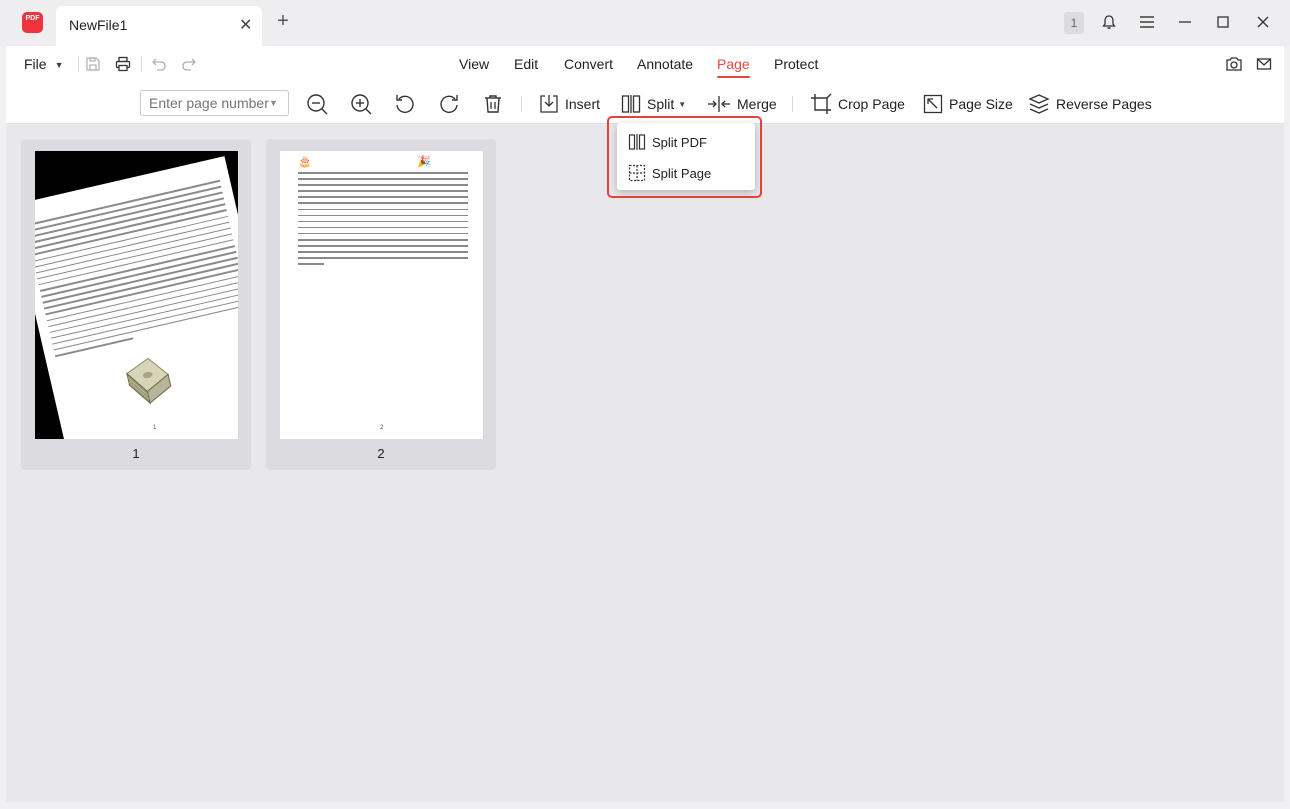 This screenshot has height=809, width=1290. Describe the element at coordinates (424, 162) in the screenshot. I see `party-emoji-image: 🎉` at that location.